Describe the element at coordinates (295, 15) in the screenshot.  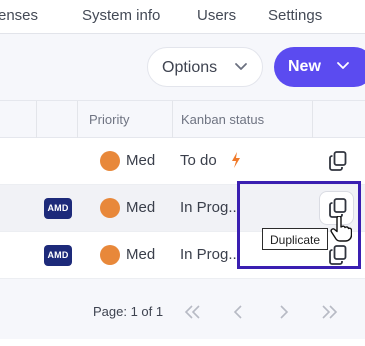
I see `nav-item-settings: Settings` at that location.